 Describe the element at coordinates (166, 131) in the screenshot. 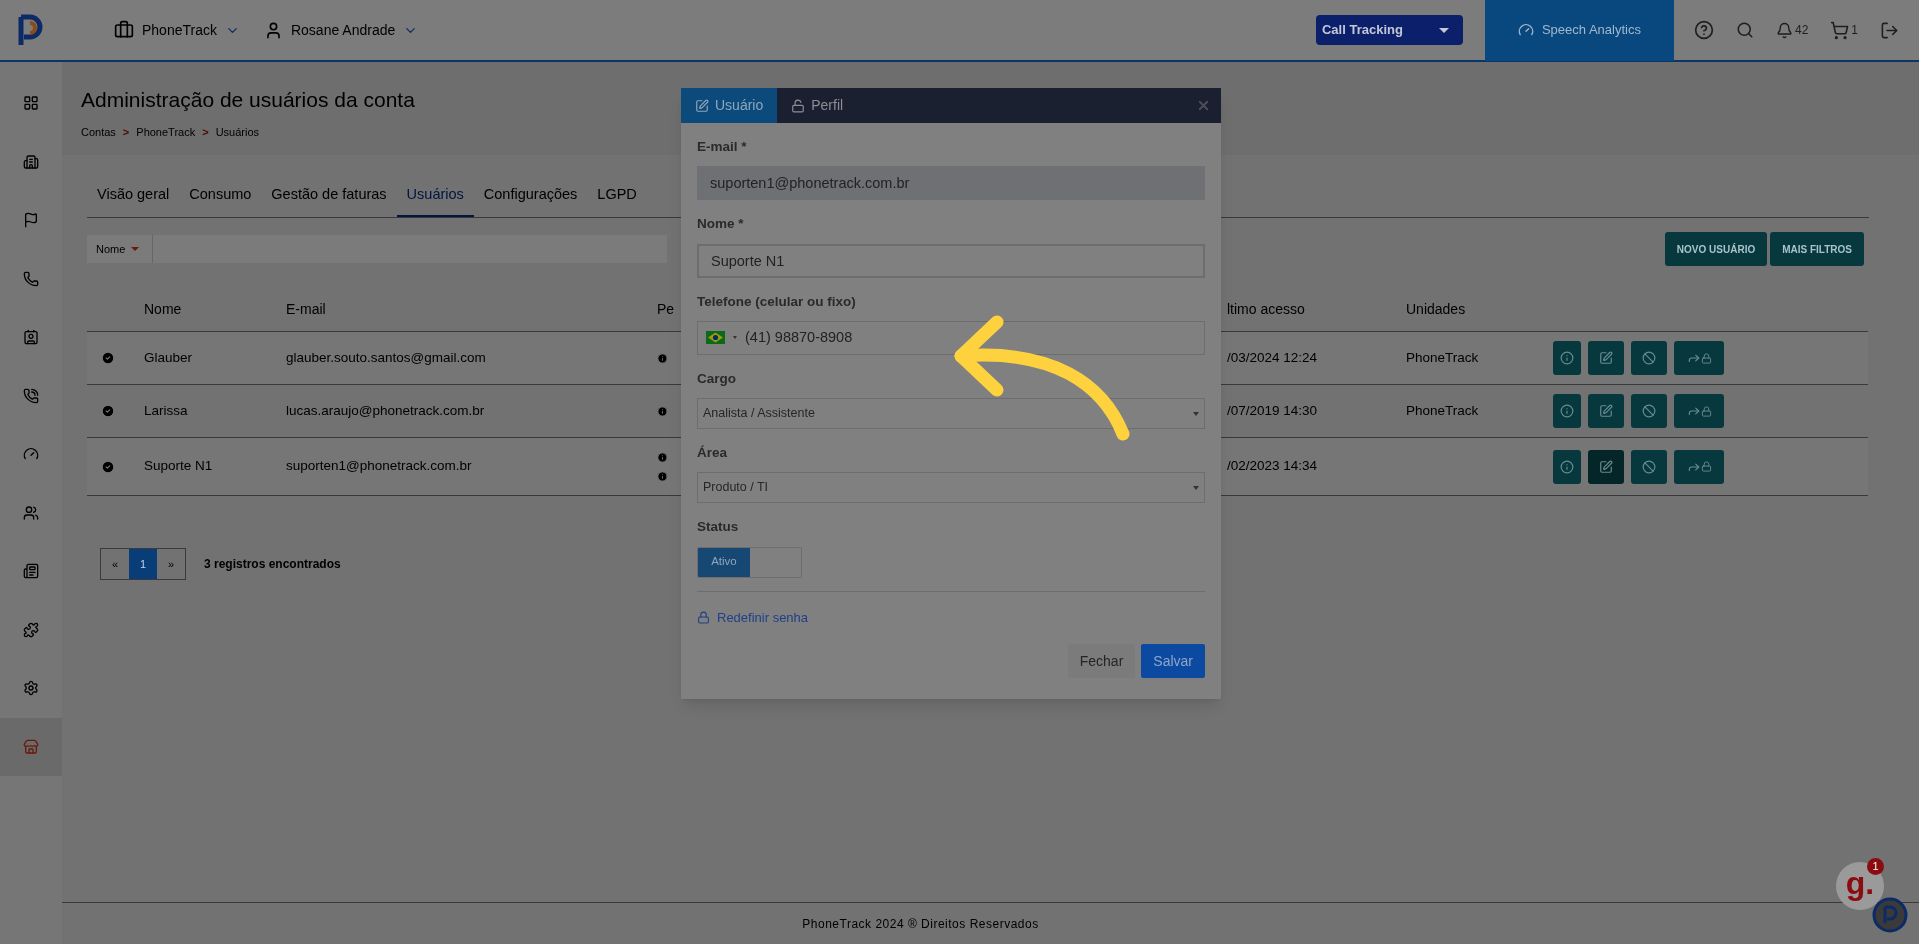

I see `breadcrumb-link: PhoneTrack` at that location.